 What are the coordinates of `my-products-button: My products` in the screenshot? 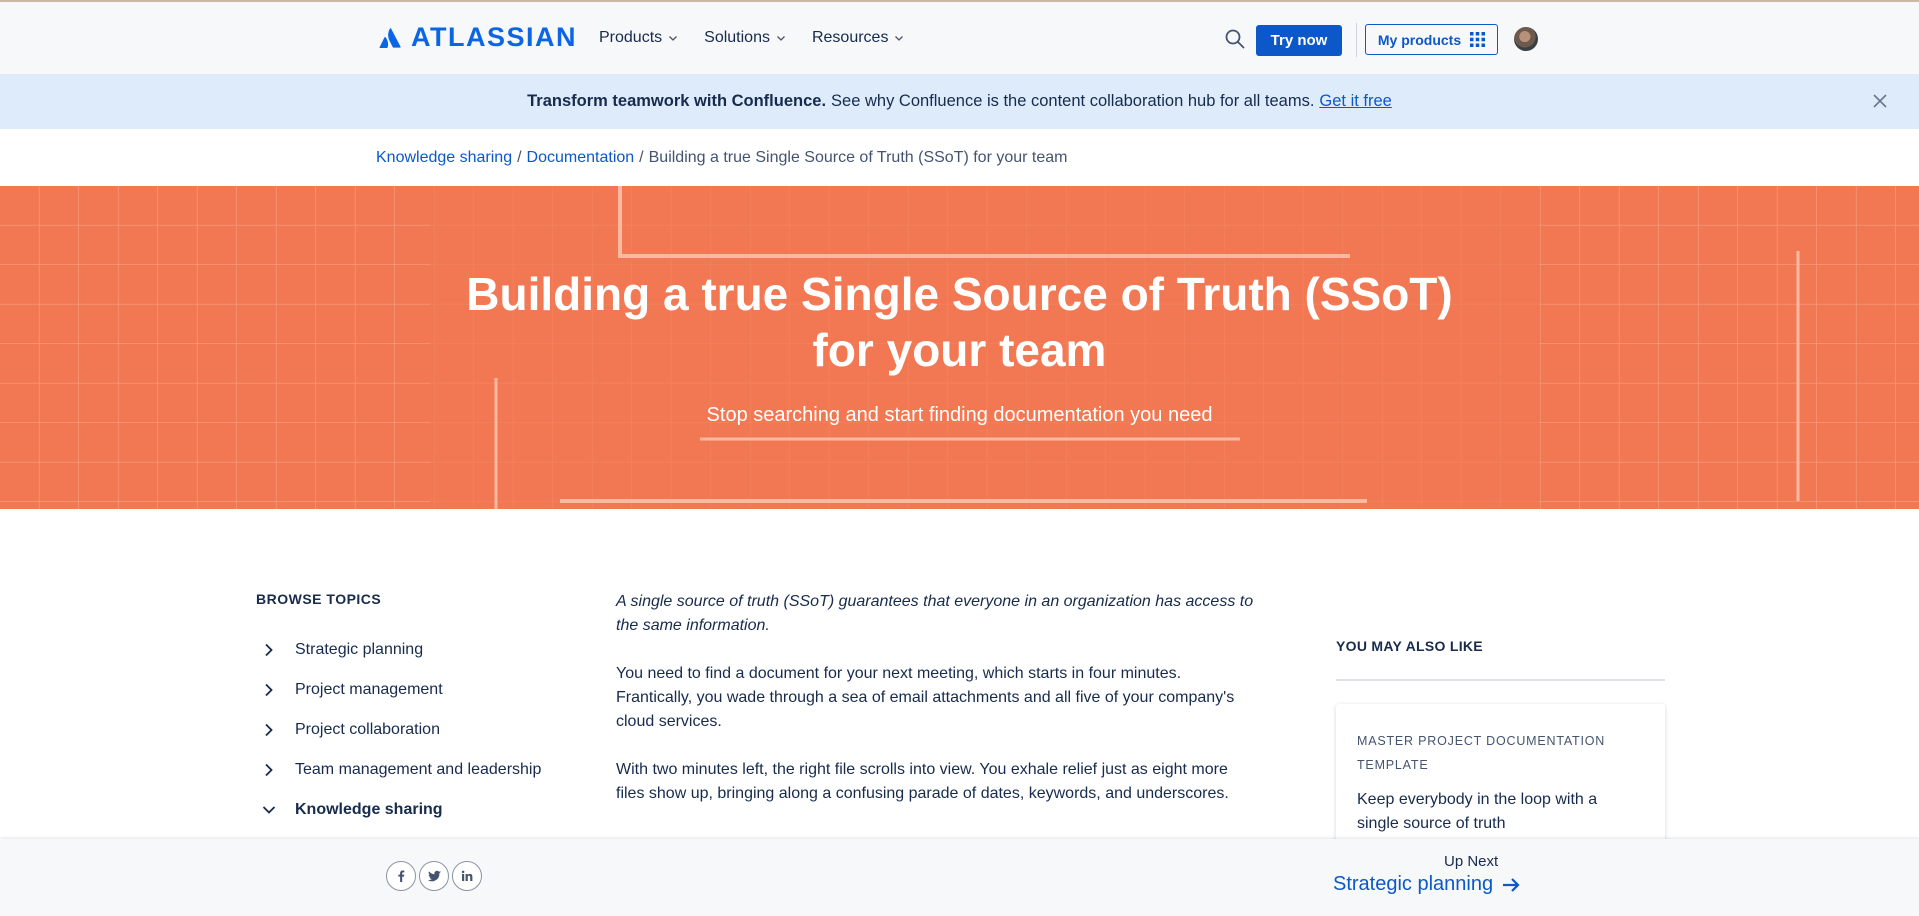 It's located at (1431, 39).